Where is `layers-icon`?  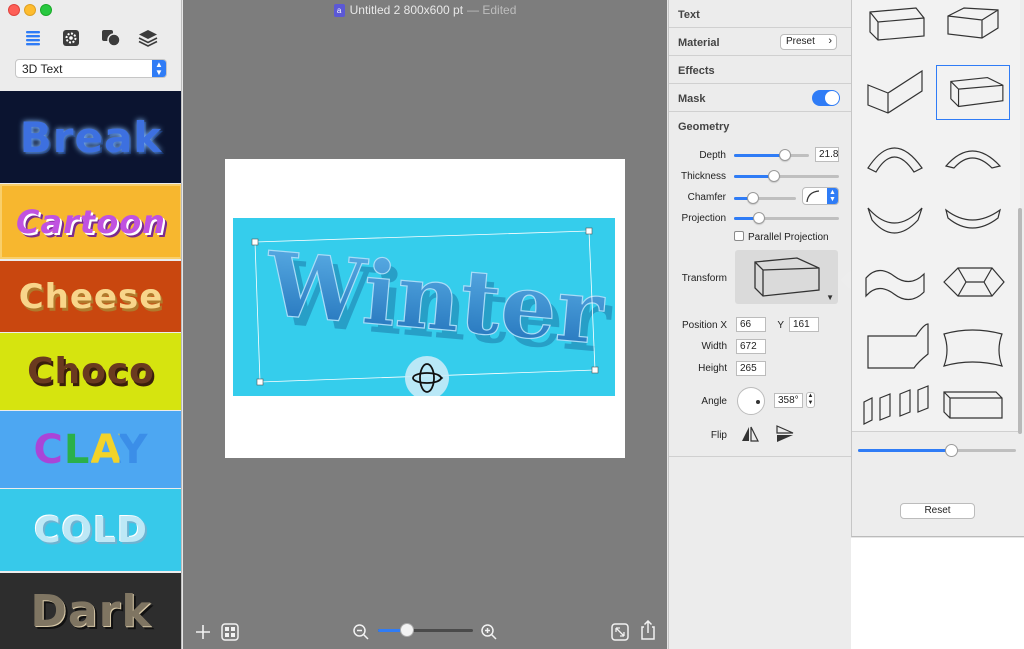 layers-icon is located at coordinates (148, 38).